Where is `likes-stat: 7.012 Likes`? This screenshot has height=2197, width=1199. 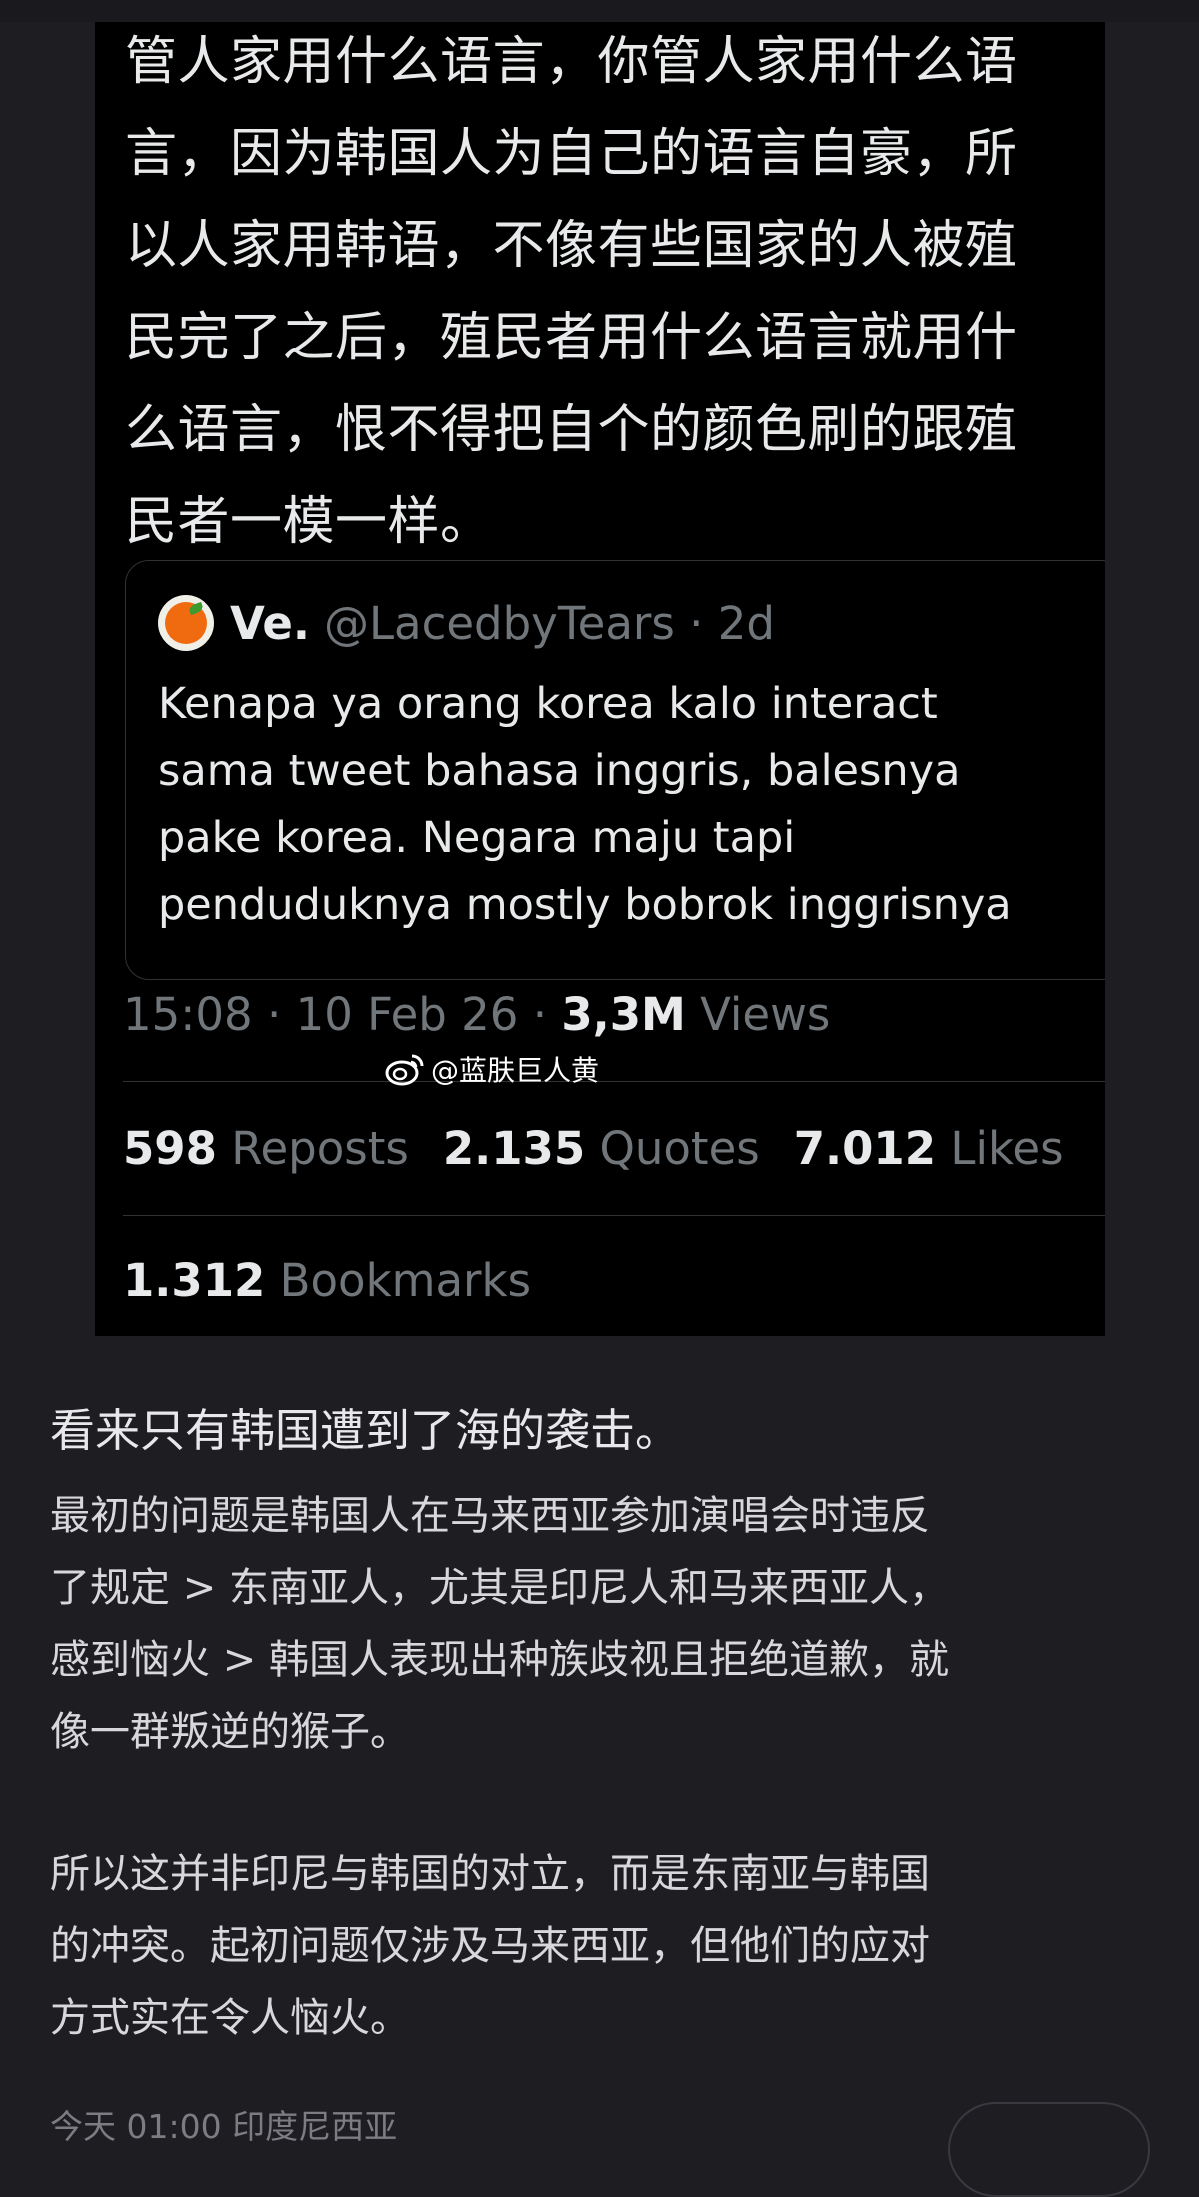
likes-stat: 7.012 Likes is located at coordinates (929, 1148).